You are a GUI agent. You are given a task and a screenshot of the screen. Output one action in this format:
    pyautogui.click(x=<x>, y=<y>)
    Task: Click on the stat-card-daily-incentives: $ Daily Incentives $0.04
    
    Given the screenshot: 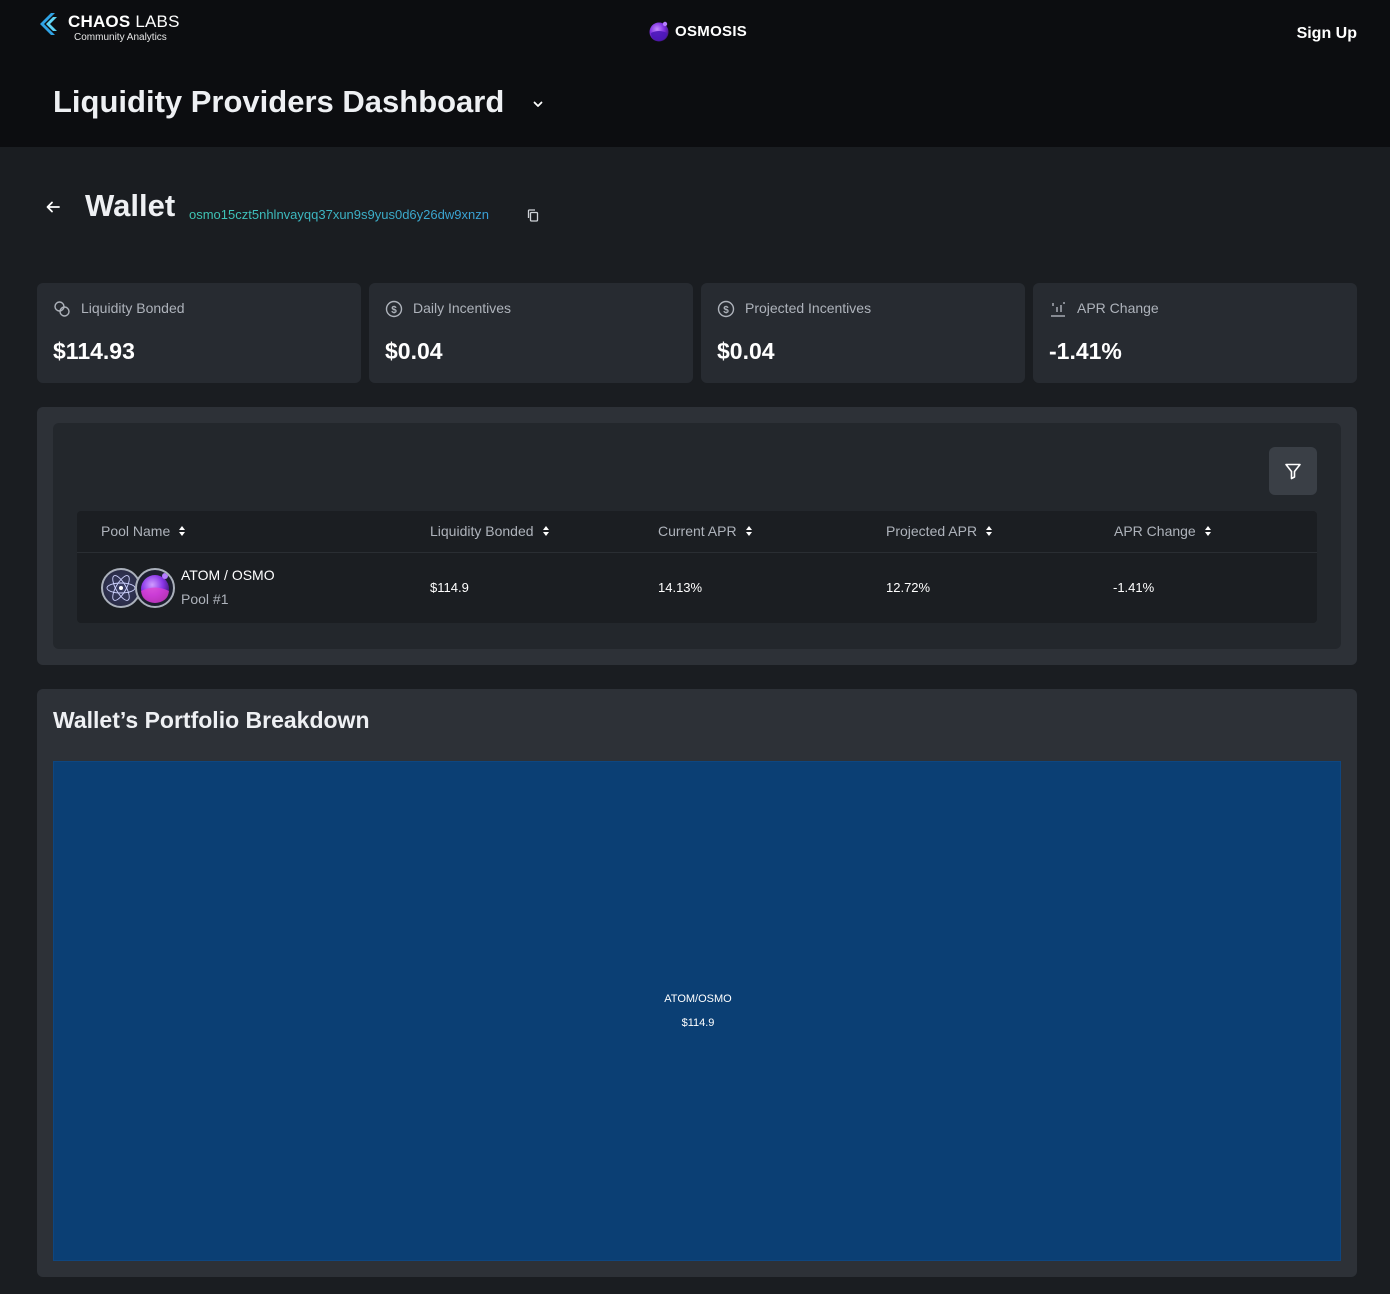 What is the action you would take?
    pyautogui.click(x=531, y=333)
    